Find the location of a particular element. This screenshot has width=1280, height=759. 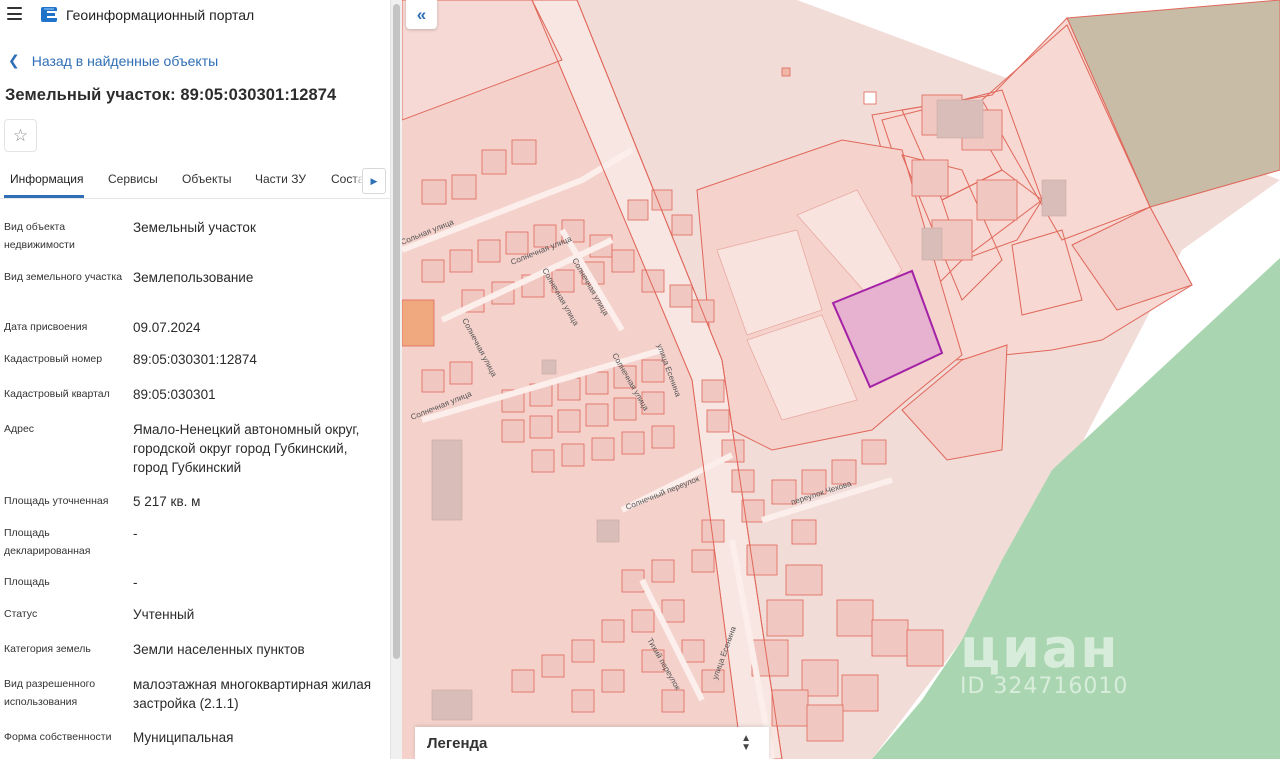

info-value: Муниципальная is located at coordinates (183, 737).